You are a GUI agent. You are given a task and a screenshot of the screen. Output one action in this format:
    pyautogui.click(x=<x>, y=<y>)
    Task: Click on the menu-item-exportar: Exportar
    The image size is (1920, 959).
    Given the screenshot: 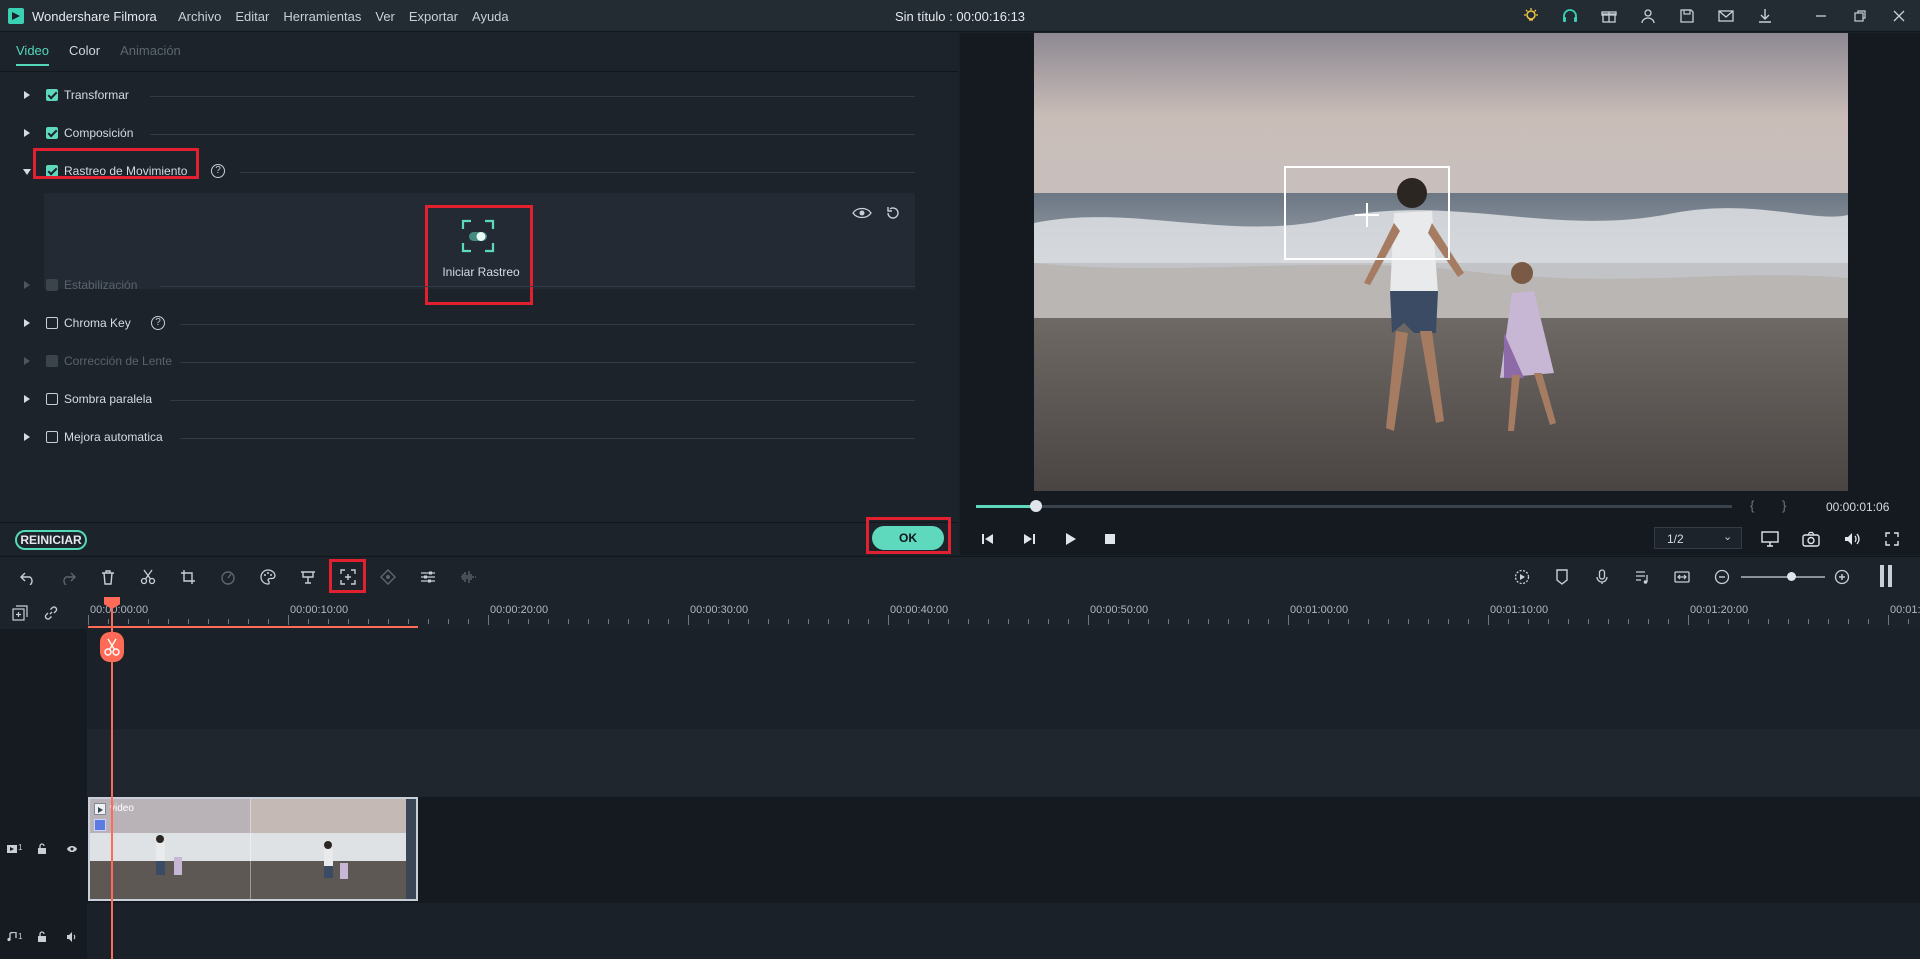 What is the action you would take?
    pyautogui.click(x=433, y=16)
    